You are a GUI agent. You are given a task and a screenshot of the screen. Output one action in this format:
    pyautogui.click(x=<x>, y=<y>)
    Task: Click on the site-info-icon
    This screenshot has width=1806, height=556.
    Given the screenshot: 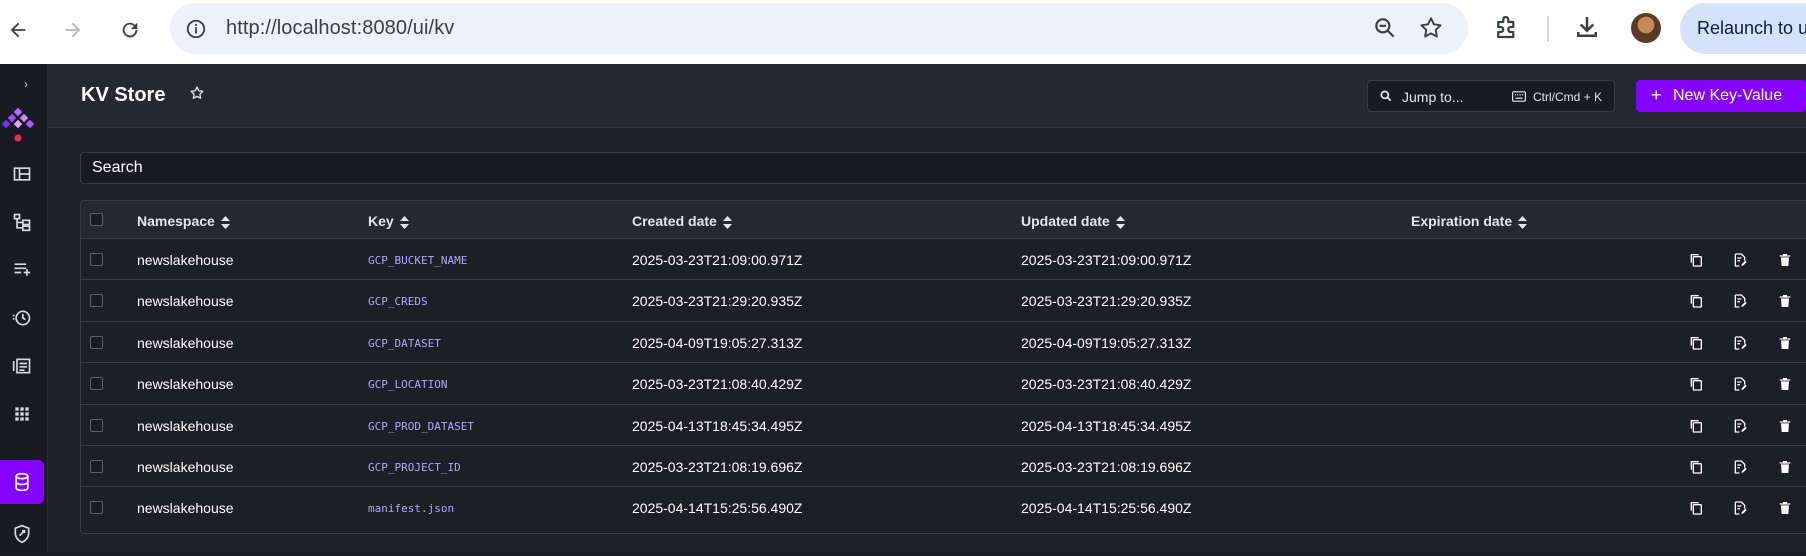 What is the action you would take?
    pyautogui.click(x=196, y=29)
    